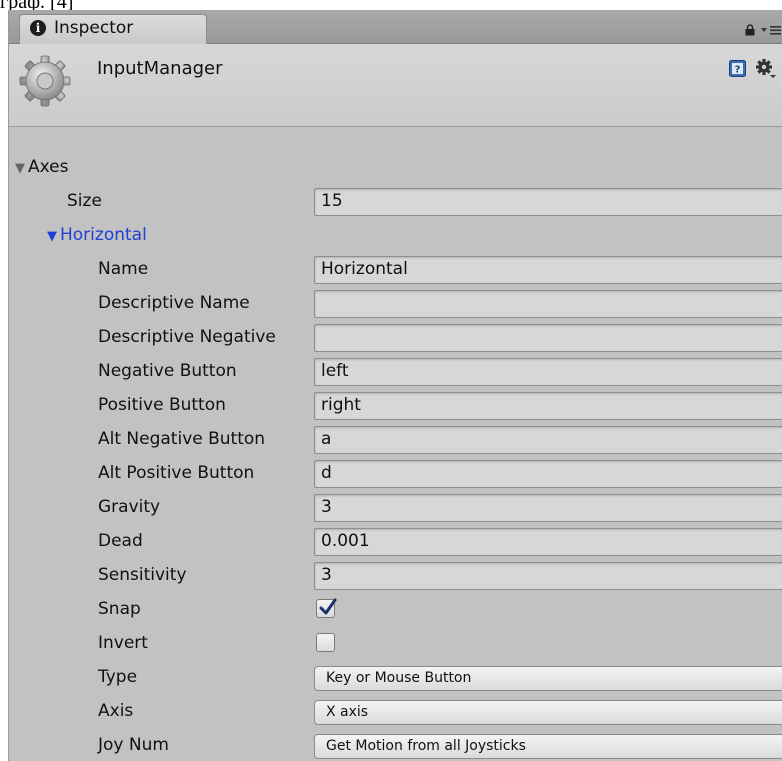 The height and width of the screenshot is (761, 782). I want to click on negative-button-field: left, so click(548, 372).